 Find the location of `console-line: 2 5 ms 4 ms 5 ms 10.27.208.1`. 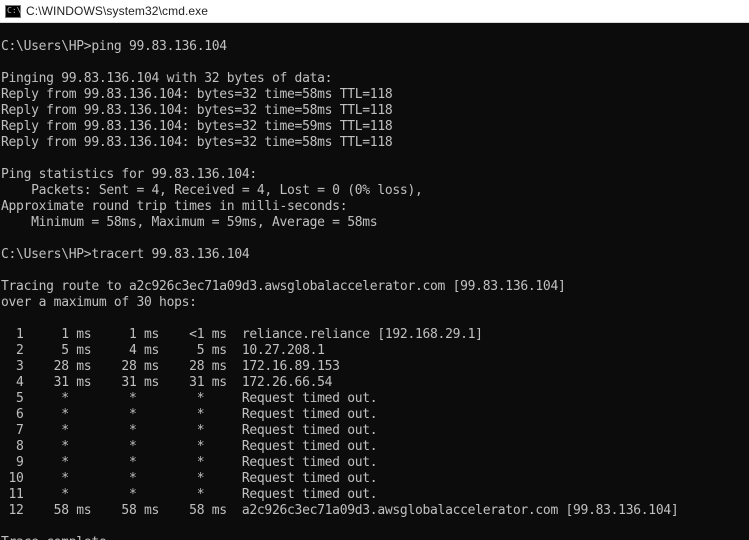

console-line: 2 5 ms 4 ms 5 ms 10.27.208.1 is located at coordinates (163, 350).